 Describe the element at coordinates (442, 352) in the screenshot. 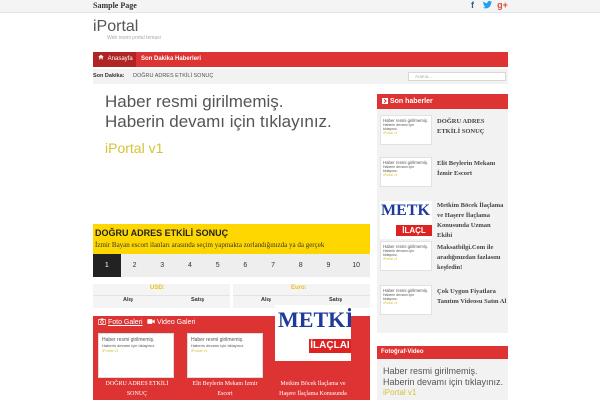

I see `foto-video-heading: Fotoğraf-Video` at that location.